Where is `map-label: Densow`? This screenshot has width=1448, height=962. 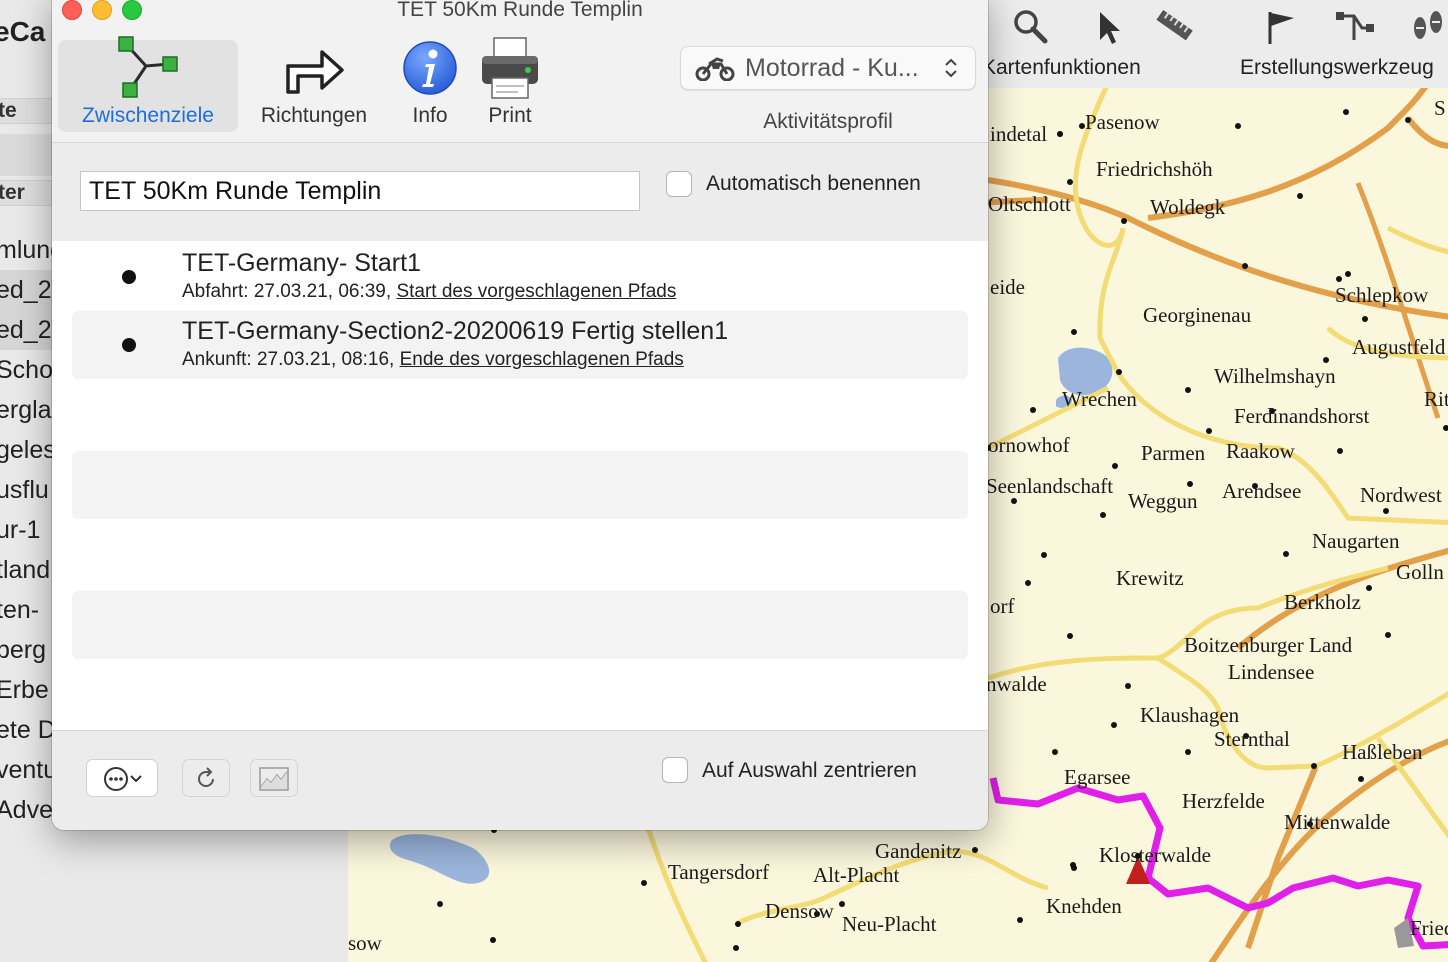 map-label: Densow is located at coordinates (799, 911).